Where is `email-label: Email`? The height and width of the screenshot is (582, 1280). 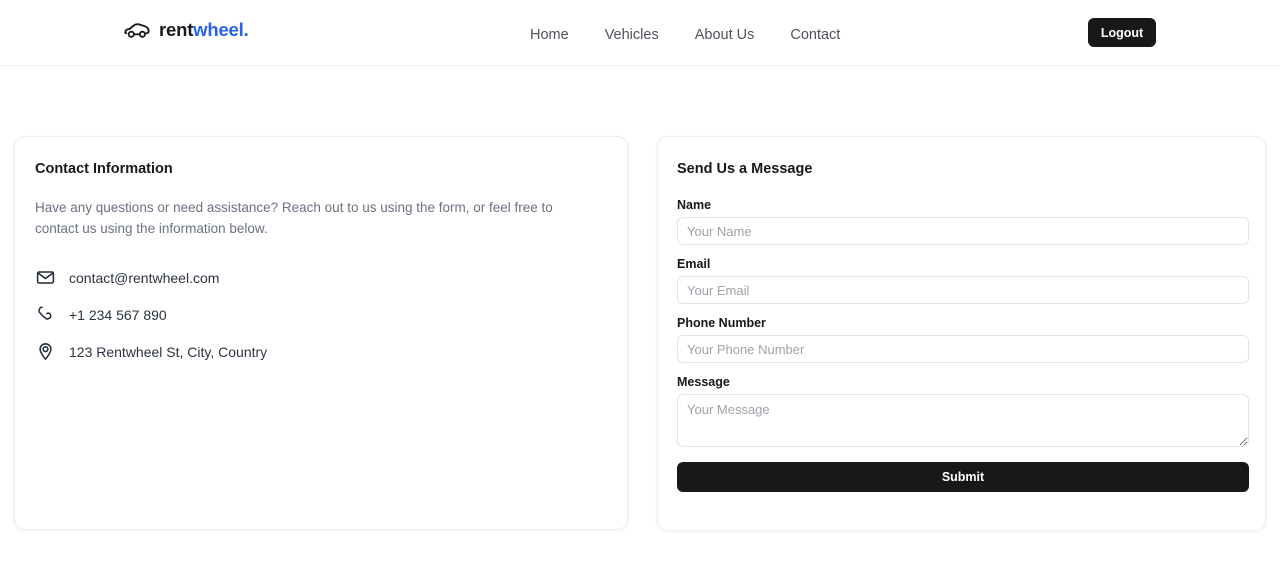
email-label: Email is located at coordinates (694, 264).